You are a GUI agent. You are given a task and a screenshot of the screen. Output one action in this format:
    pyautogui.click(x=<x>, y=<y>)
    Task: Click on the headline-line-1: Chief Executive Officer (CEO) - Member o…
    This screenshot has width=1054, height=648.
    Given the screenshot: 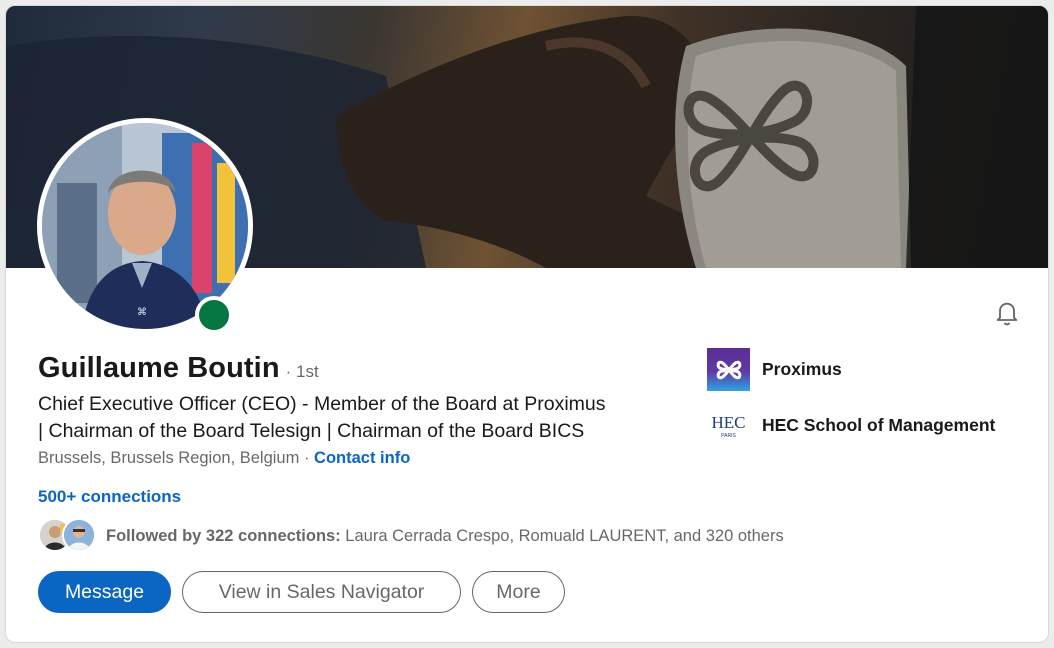 What is the action you would take?
    pyautogui.click(x=322, y=404)
    